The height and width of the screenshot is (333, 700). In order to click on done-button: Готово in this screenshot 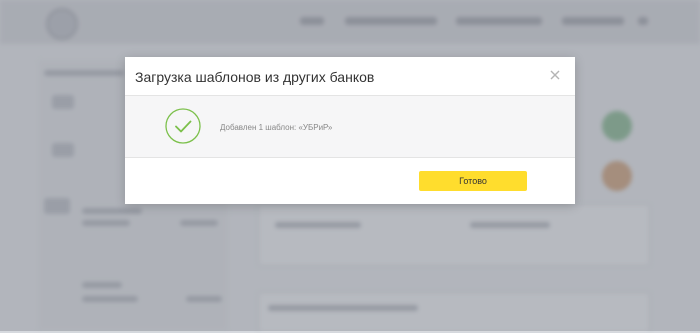, I will do `click(473, 181)`.